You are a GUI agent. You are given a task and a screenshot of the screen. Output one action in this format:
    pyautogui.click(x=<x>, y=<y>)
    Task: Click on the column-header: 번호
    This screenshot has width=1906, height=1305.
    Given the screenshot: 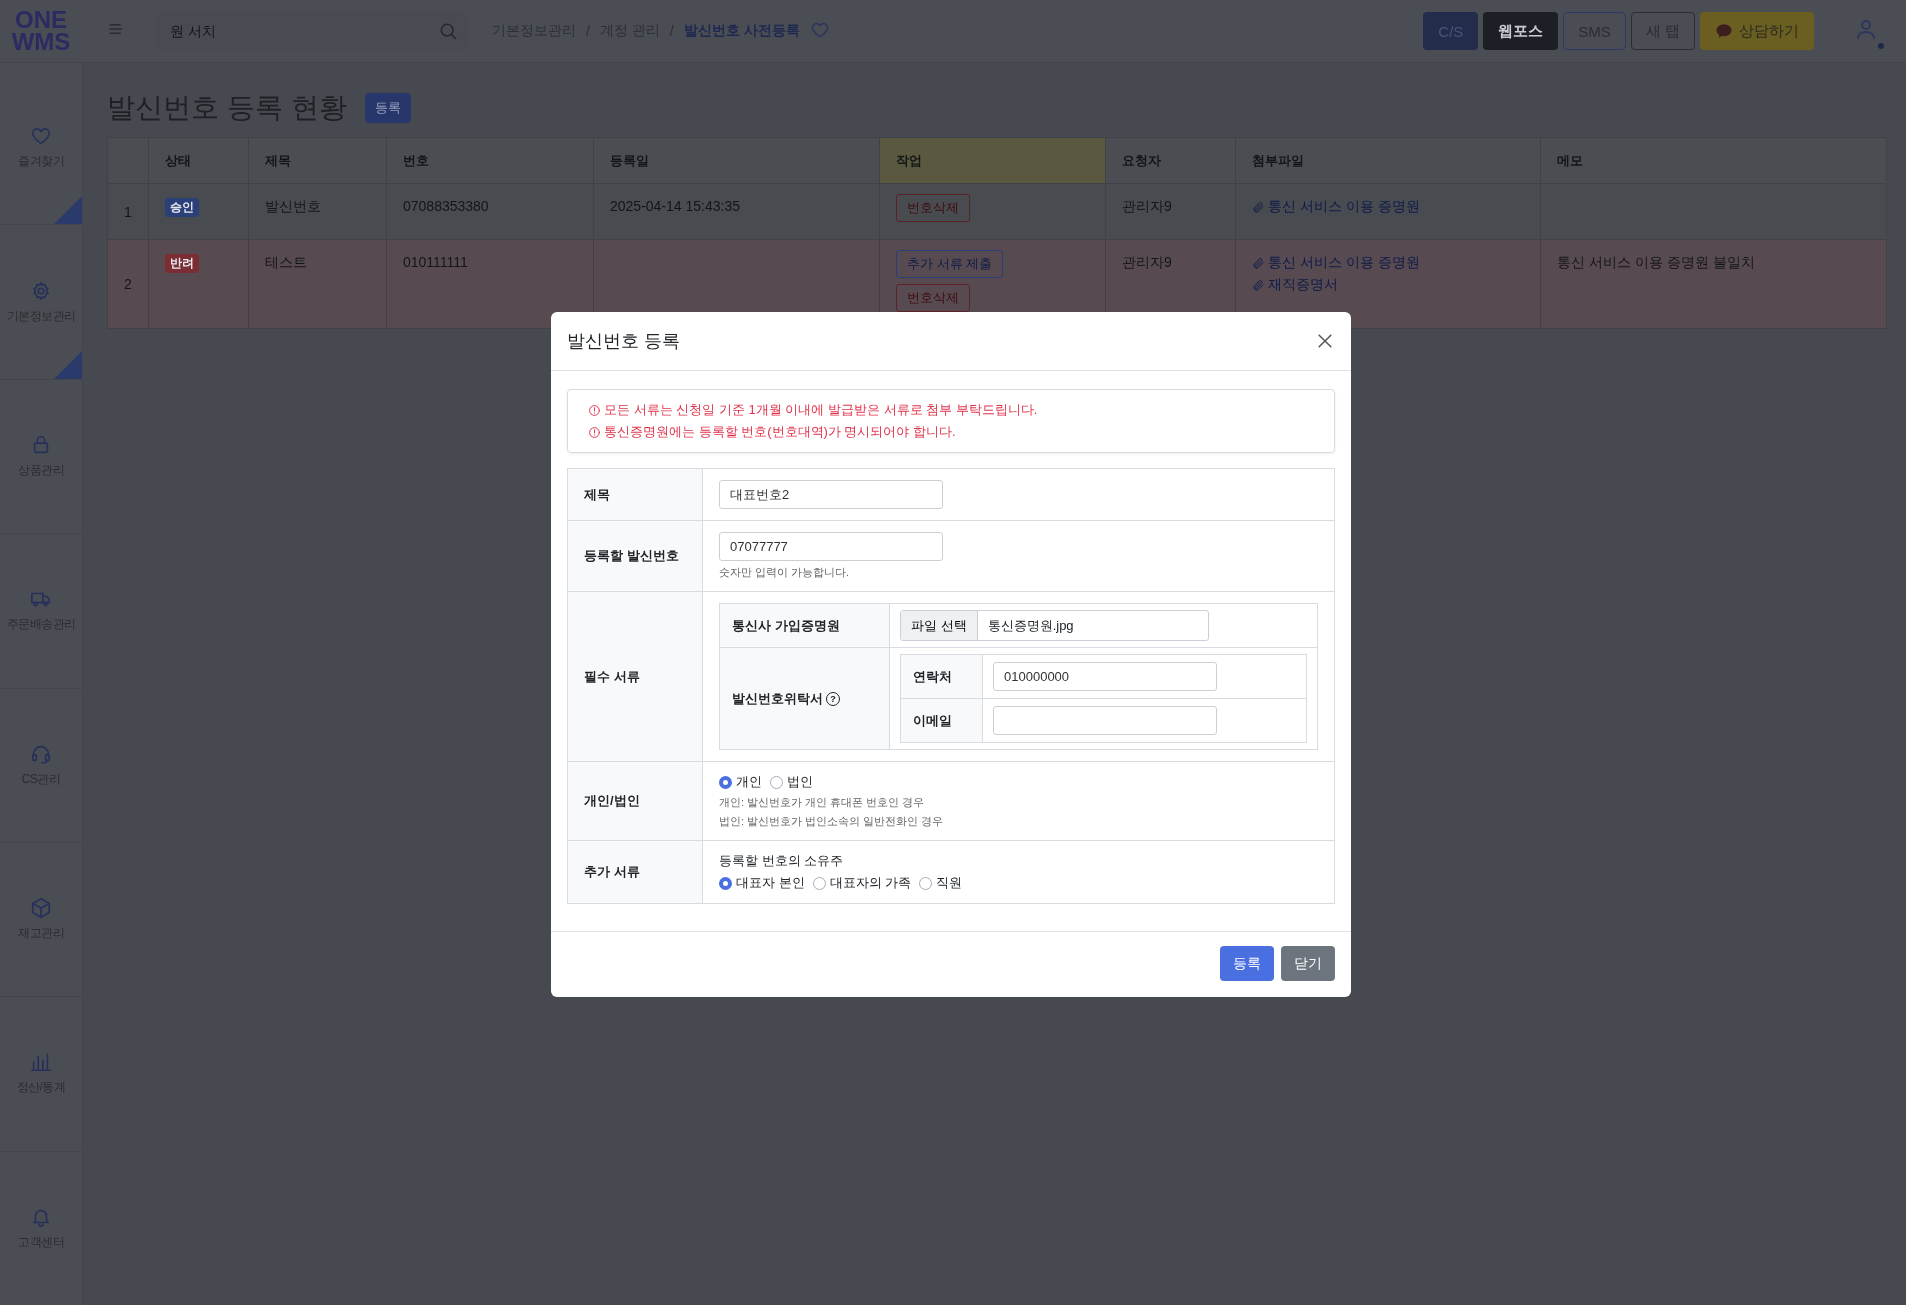 What is the action you would take?
    pyautogui.click(x=490, y=160)
    